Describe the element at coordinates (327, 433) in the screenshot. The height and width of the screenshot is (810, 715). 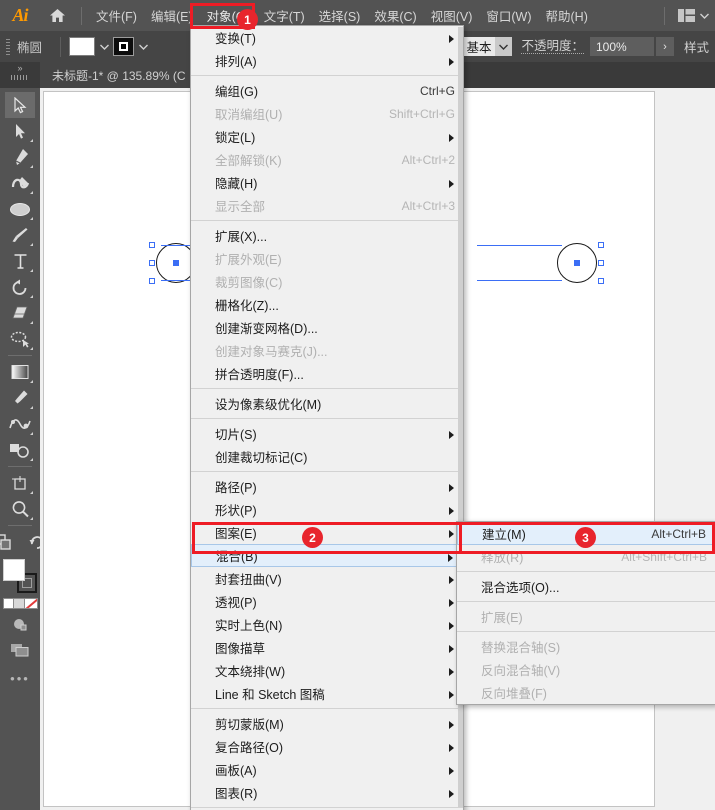
I see `menu-item-16: 切片(S)` at that location.